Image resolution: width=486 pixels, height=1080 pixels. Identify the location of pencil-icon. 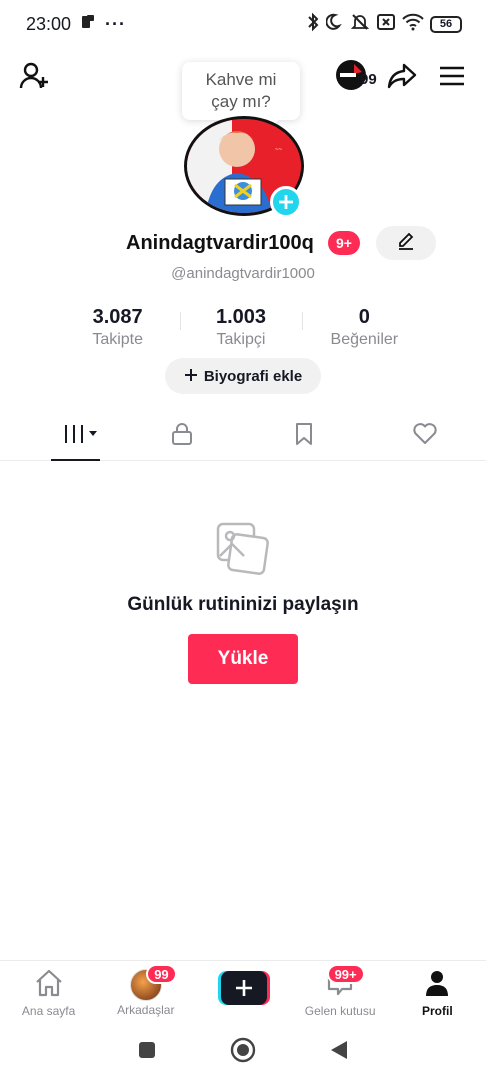
(406, 243).